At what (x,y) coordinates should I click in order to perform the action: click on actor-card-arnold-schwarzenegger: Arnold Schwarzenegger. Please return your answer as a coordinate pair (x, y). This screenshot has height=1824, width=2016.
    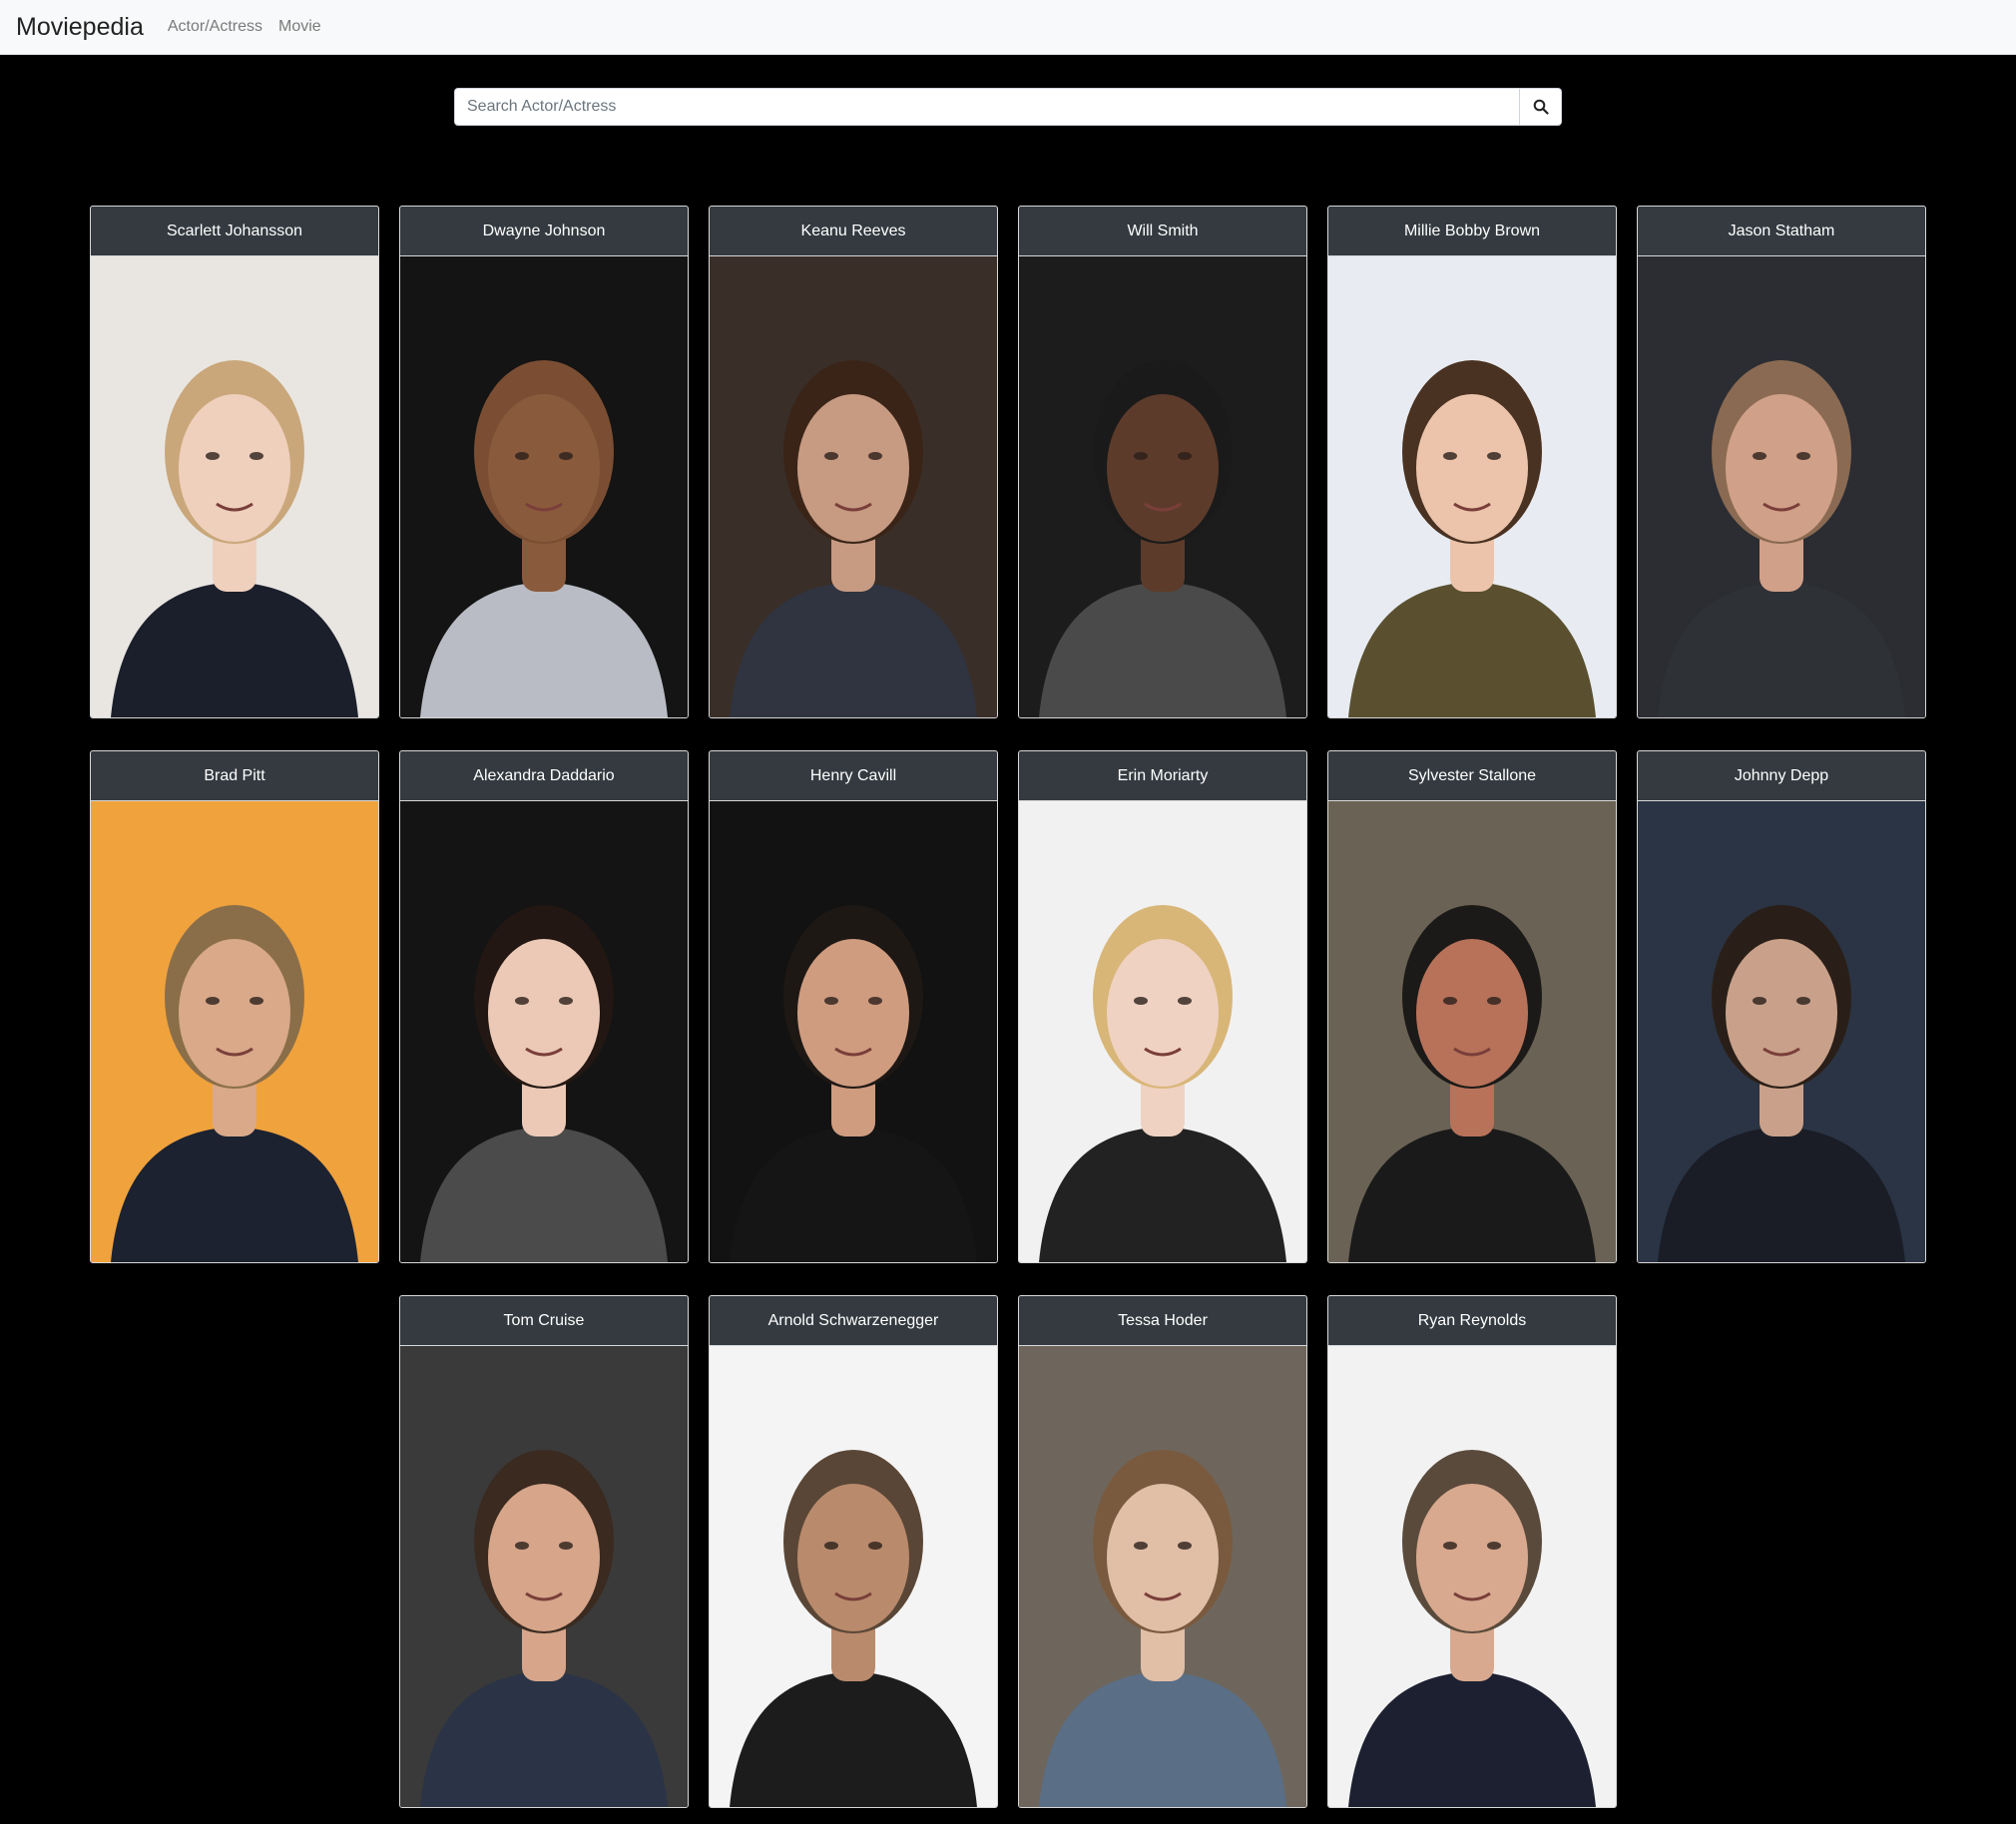
    Looking at the image, I should click on (853, 1551).